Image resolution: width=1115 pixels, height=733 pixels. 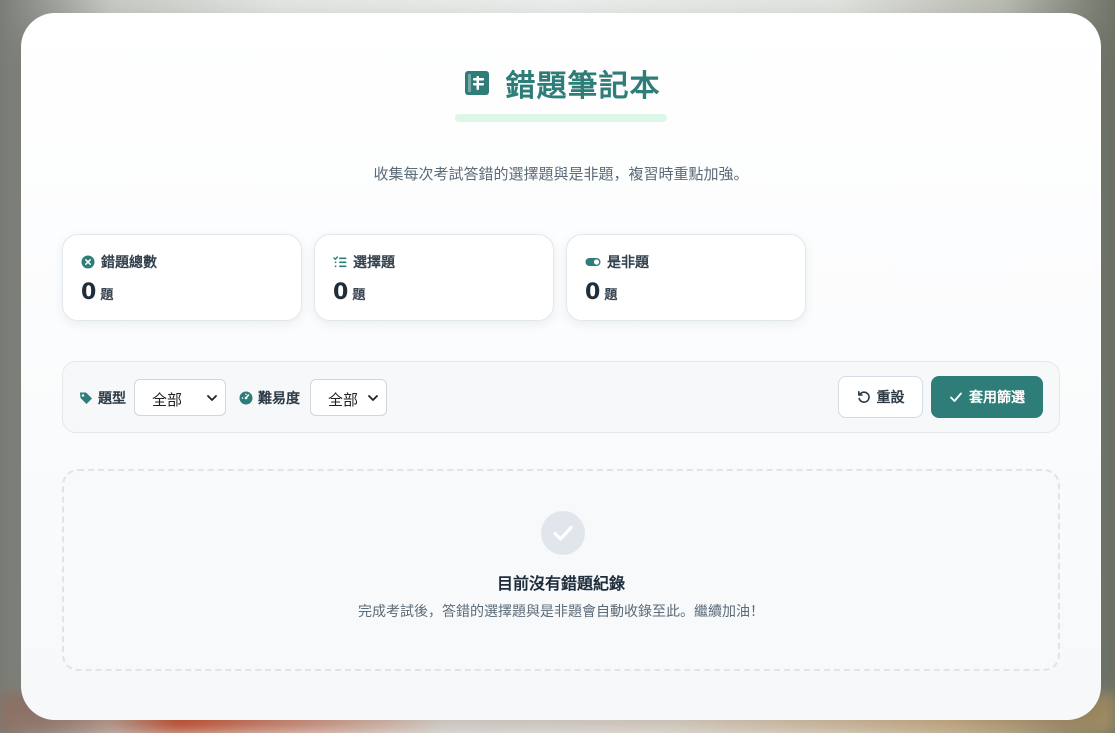 What do you see at coordinates (628, 263) in the screenshot?
I see `stat-label: 是非題` at bounding box center [628, 263].